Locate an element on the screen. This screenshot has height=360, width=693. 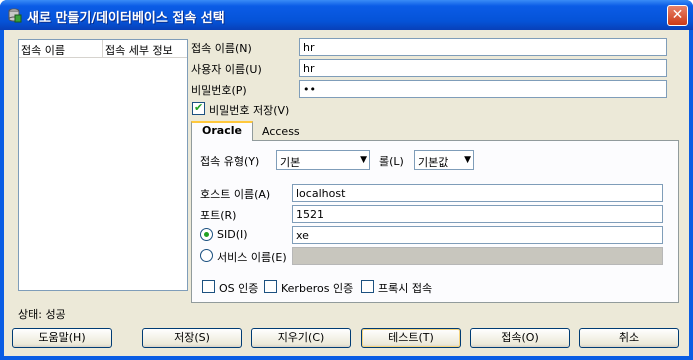
title-bar: 새로 만들기/데이터베이스 접속 선택 ✕ is located at coordinates (346, 15).